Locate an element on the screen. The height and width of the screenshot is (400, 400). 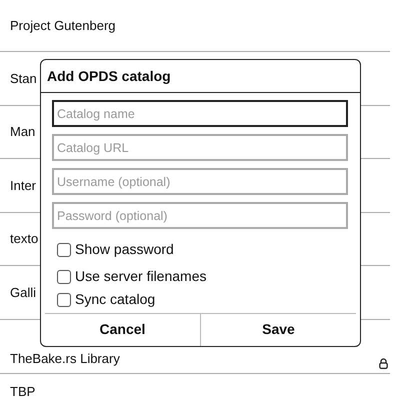
catalog-name: Project Gutenberg is located at coordinates (63, 26).